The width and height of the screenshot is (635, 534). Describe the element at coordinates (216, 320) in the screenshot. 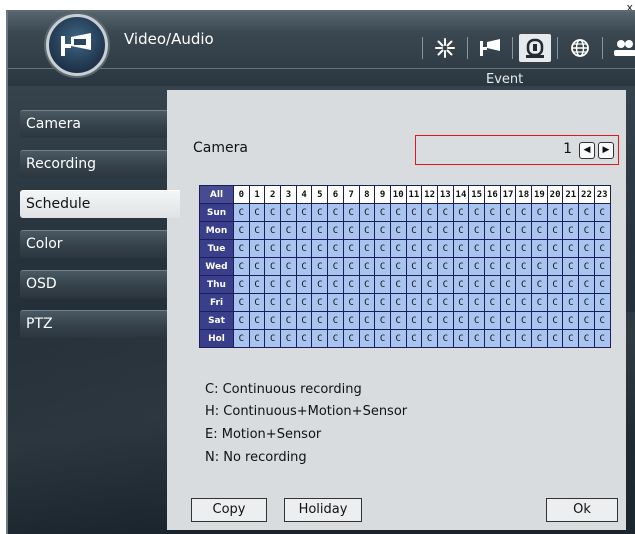

I see `day-header-sat: Sat` at that location.